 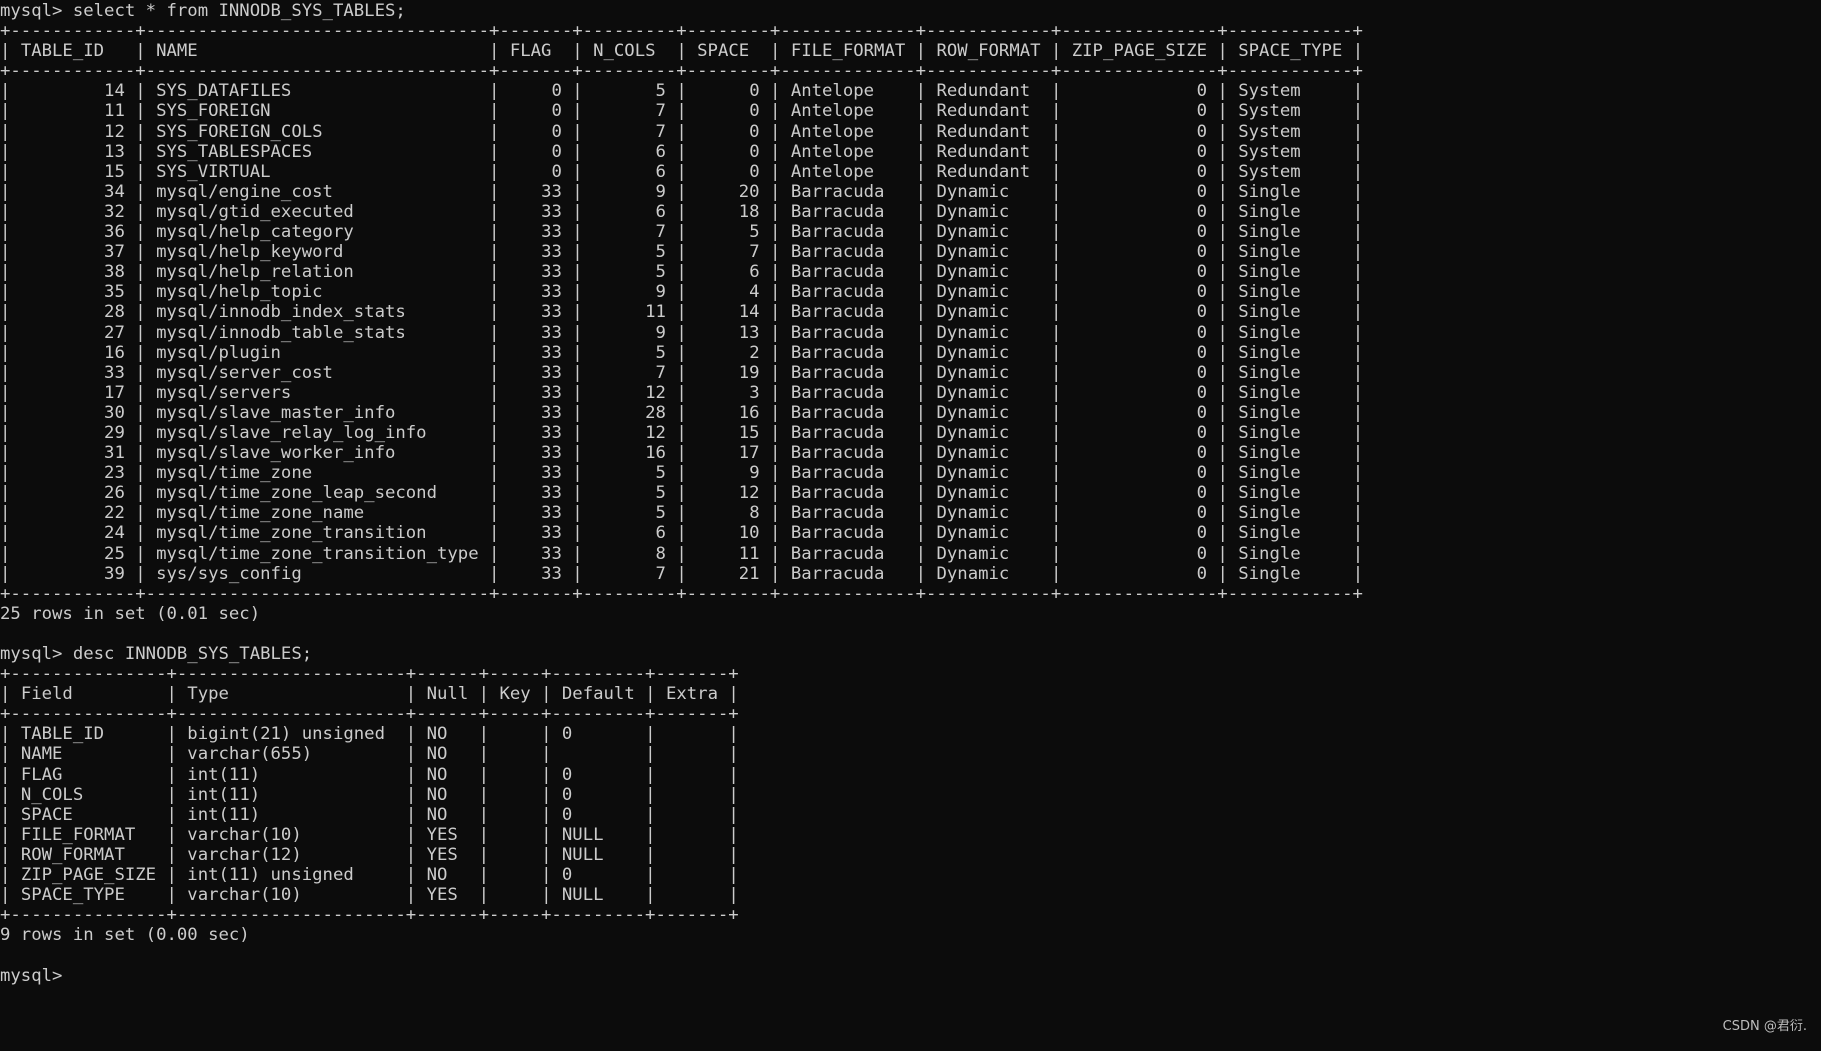 What do you see at coordinates (234, 473) in the screenshot?
I see `table-cell: mysql/time_zone` at bounding box center [234, 473].